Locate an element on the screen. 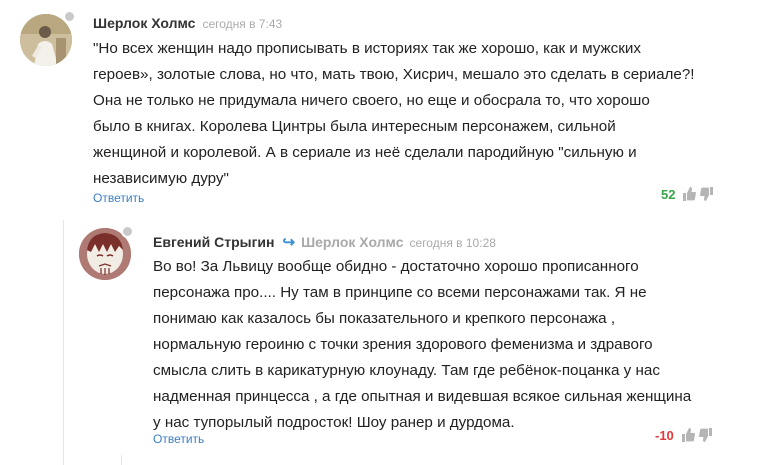 This screenshot has width=781, height=465. vote-block: -10 is located at coordinates (685, 435).